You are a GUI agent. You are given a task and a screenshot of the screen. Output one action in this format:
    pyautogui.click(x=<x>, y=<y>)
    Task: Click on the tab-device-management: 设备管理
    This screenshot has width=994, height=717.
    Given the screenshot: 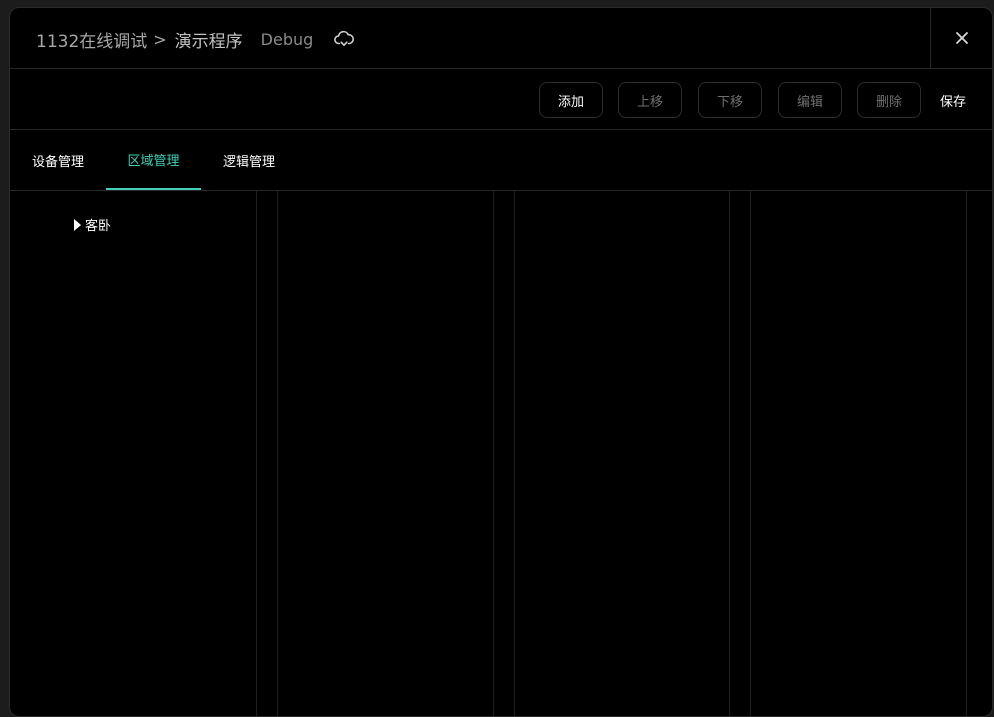 What is the action you would take?
    pyautogui.click(x=58, y=160)
    